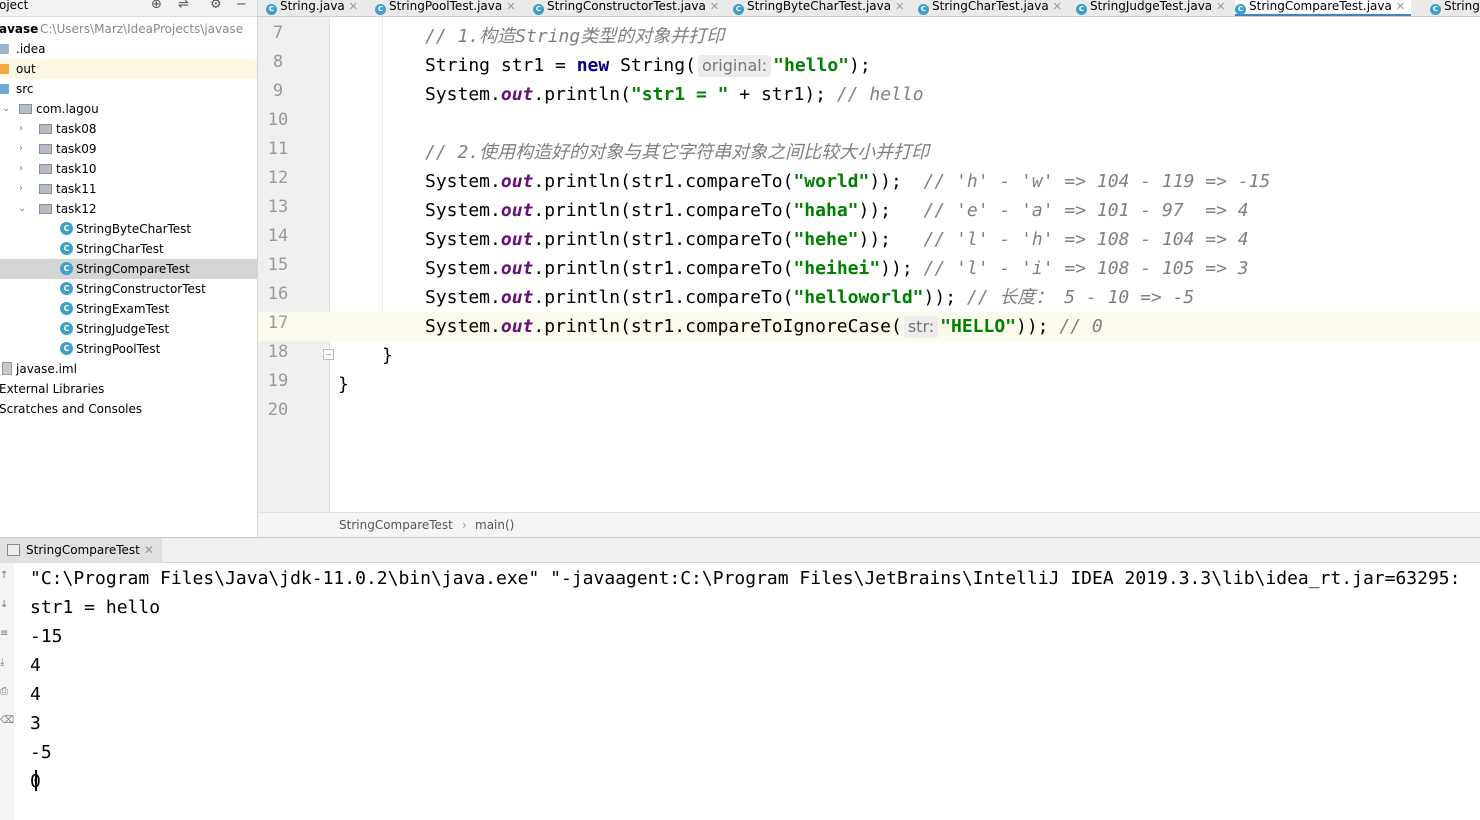  What do you see at coordinates (905, 384) in the screenshot?
I see `code-line-19: }` at bounding box center [905, 384].